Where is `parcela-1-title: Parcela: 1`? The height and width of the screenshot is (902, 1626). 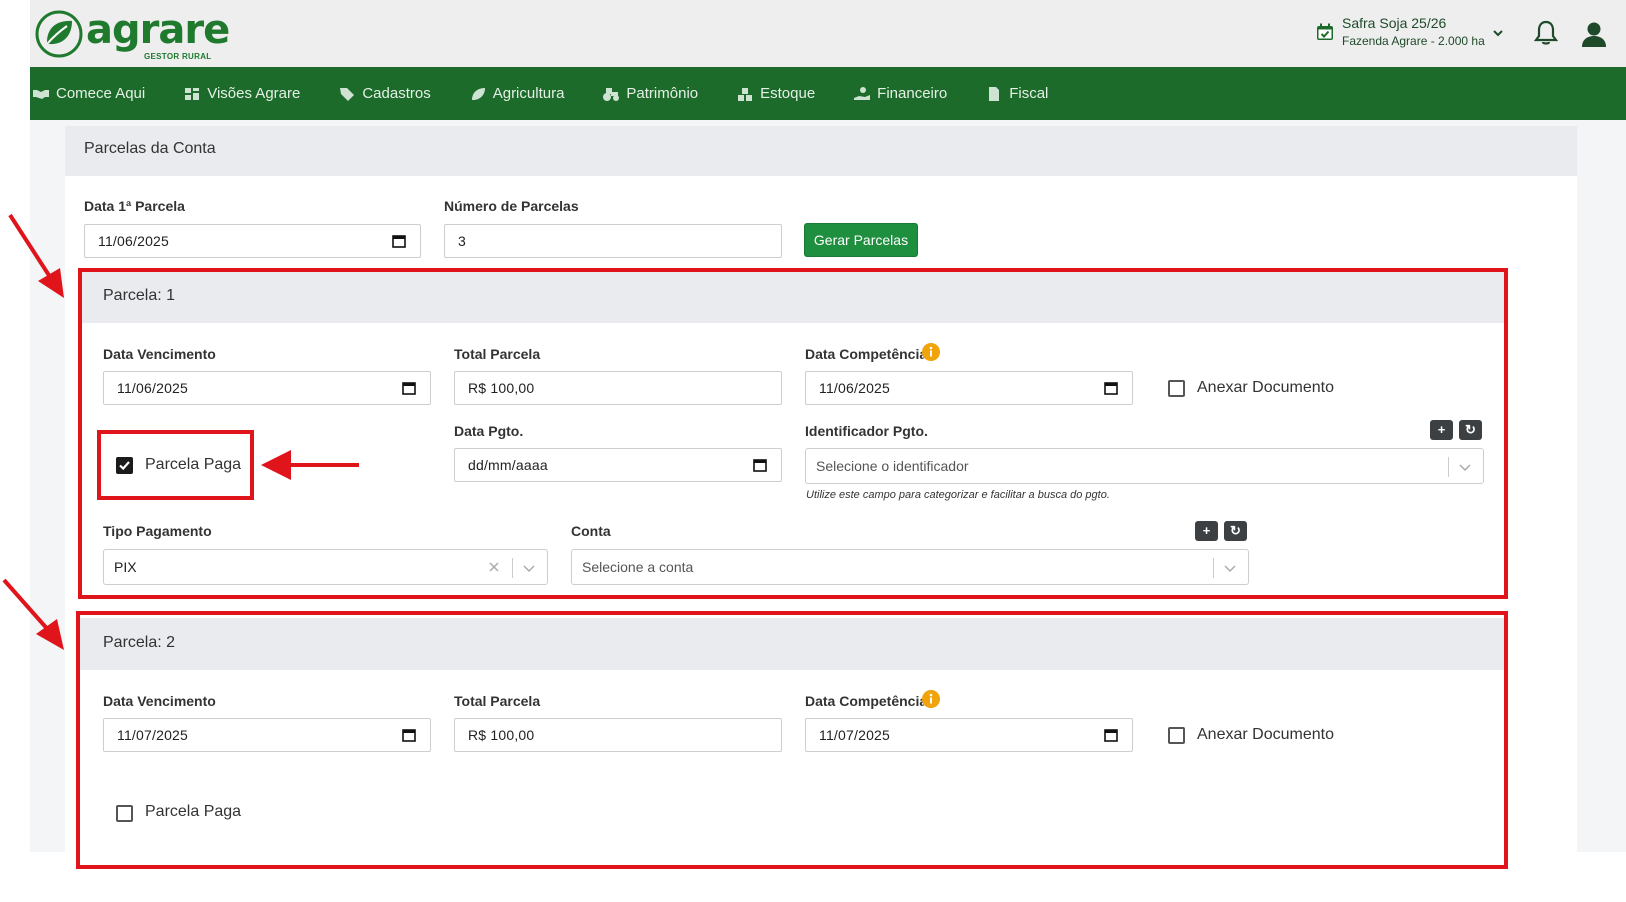
parcela-1-title: Parcela: 1 is located at coordinates (139, 295).